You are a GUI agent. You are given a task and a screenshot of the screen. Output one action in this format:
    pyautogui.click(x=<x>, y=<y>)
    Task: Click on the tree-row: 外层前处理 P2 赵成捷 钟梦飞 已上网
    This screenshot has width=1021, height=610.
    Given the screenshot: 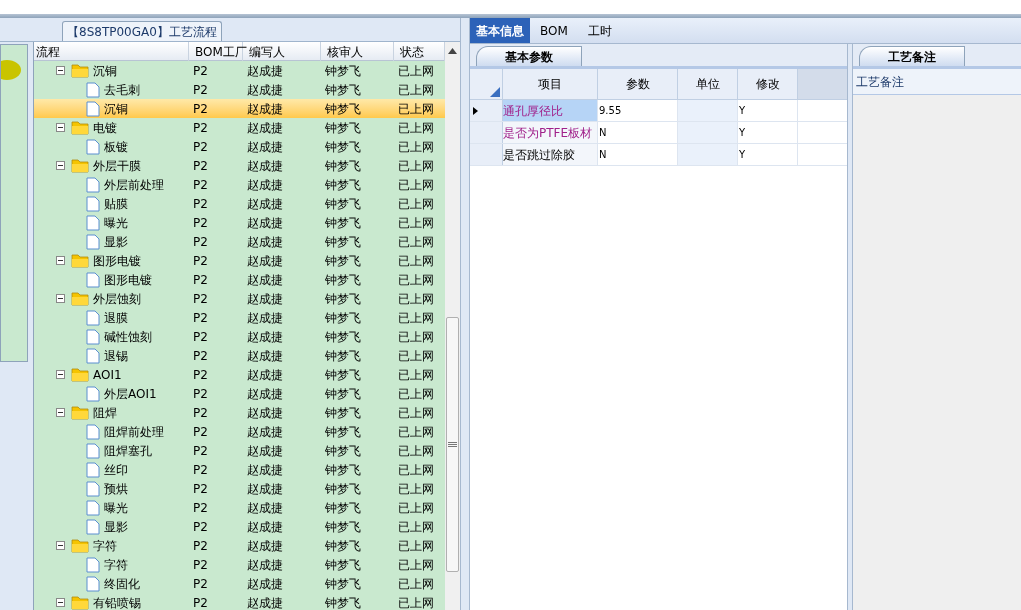 What is the action you would take?
    pyautogui.click(x=239, y=184)
    